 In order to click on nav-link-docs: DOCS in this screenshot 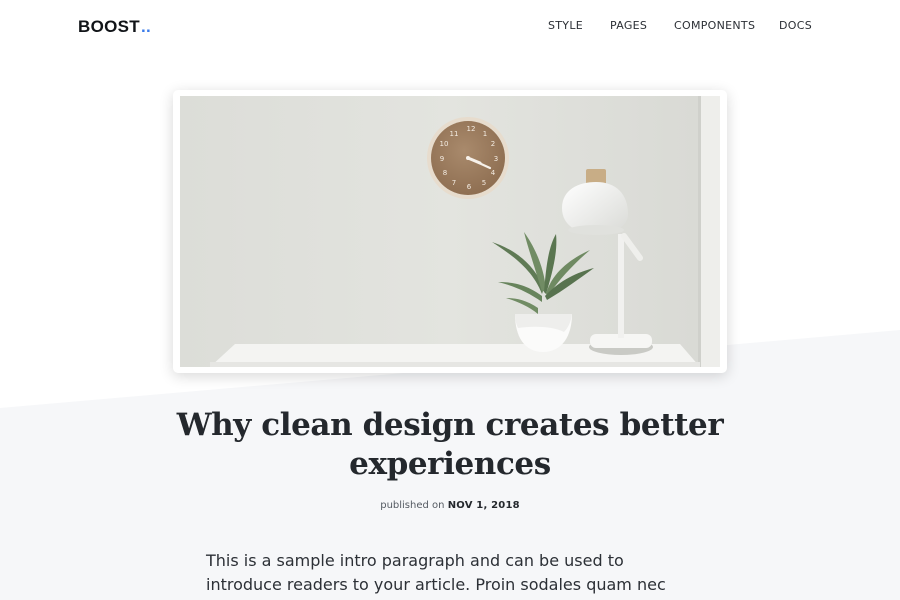, I will do `click(795, 25)`.